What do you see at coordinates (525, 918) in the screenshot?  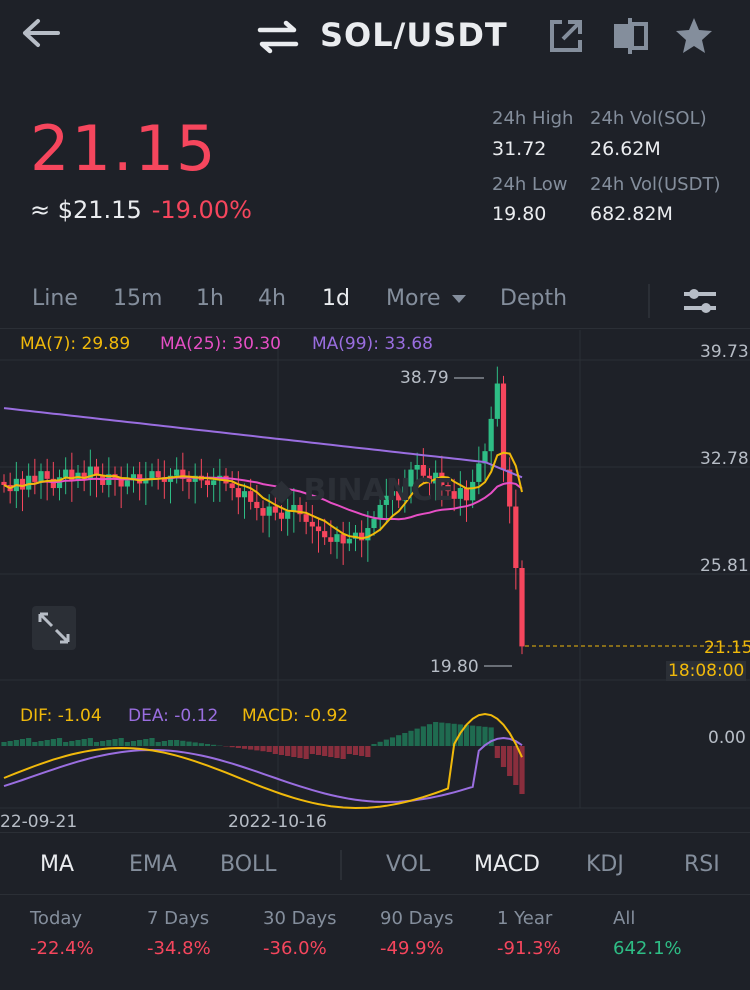 I see `perf-label-1y: 1 Year` at bounding box center [525, 918].